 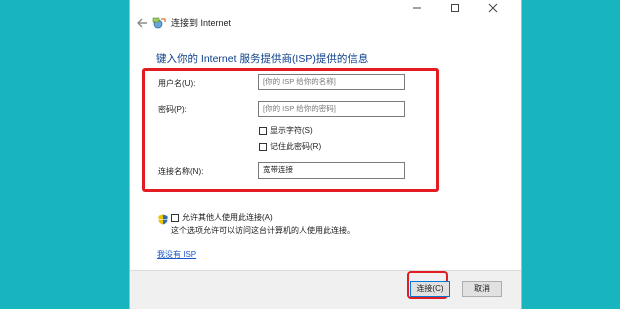 I want to click on allow-others-description: 这个选项允许可以访问这台计算机的人使用此连接。, so click(x=263, y=230).